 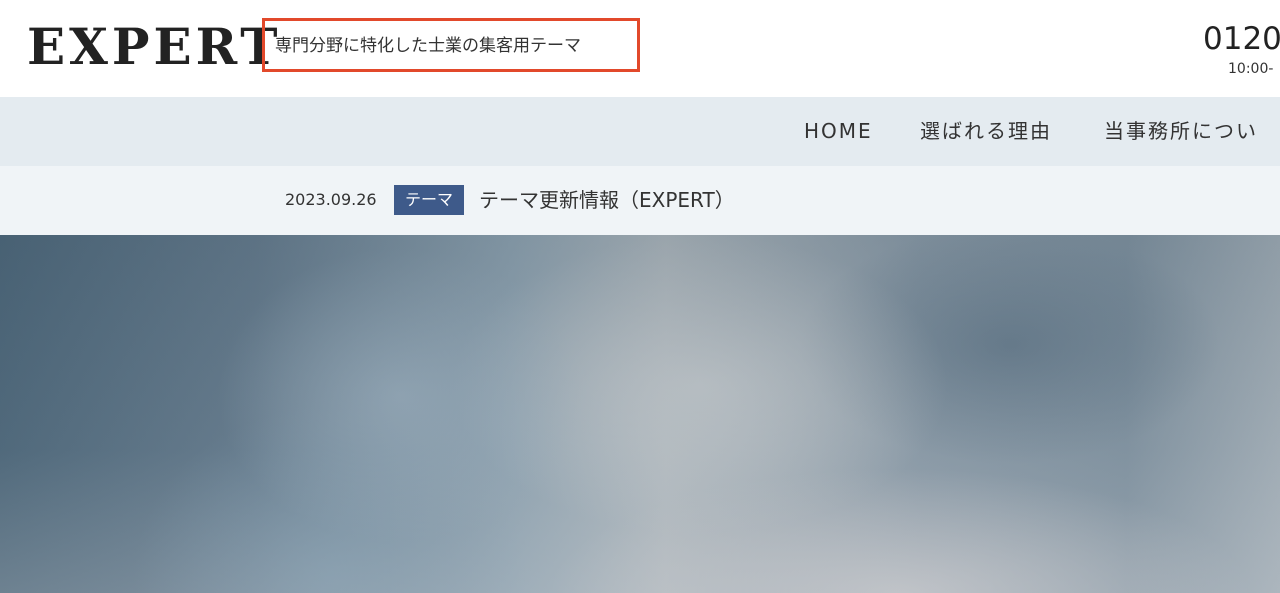 What do you see at coordinates (607, 200) in the screenshot?
I see `news-title-link: テーマ更新情報（EXPERT）` at bounding box center [607, 200].